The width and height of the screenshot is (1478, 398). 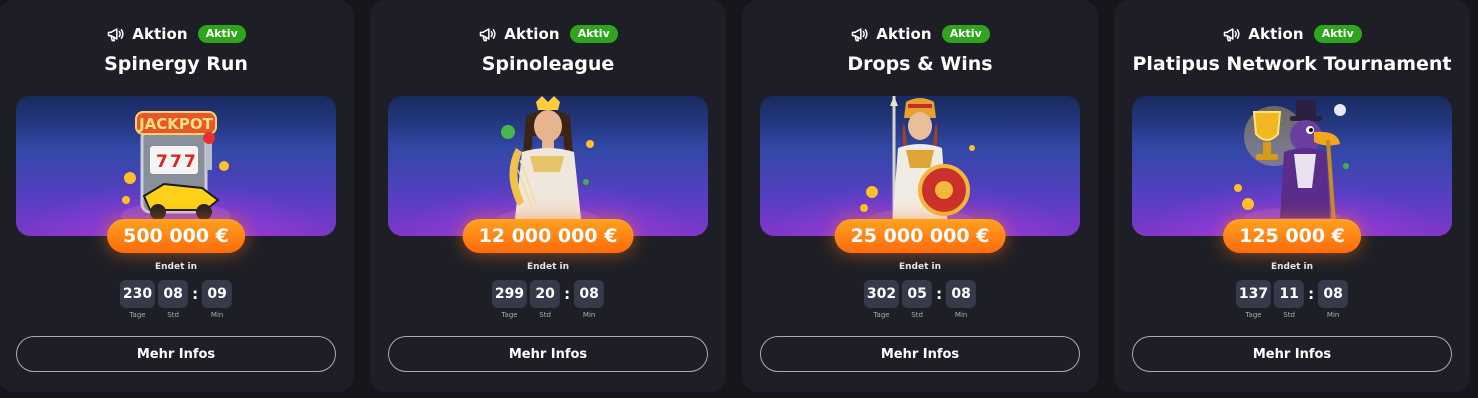 I want to click on minutes-value: 09, so click(x=217, y=294).